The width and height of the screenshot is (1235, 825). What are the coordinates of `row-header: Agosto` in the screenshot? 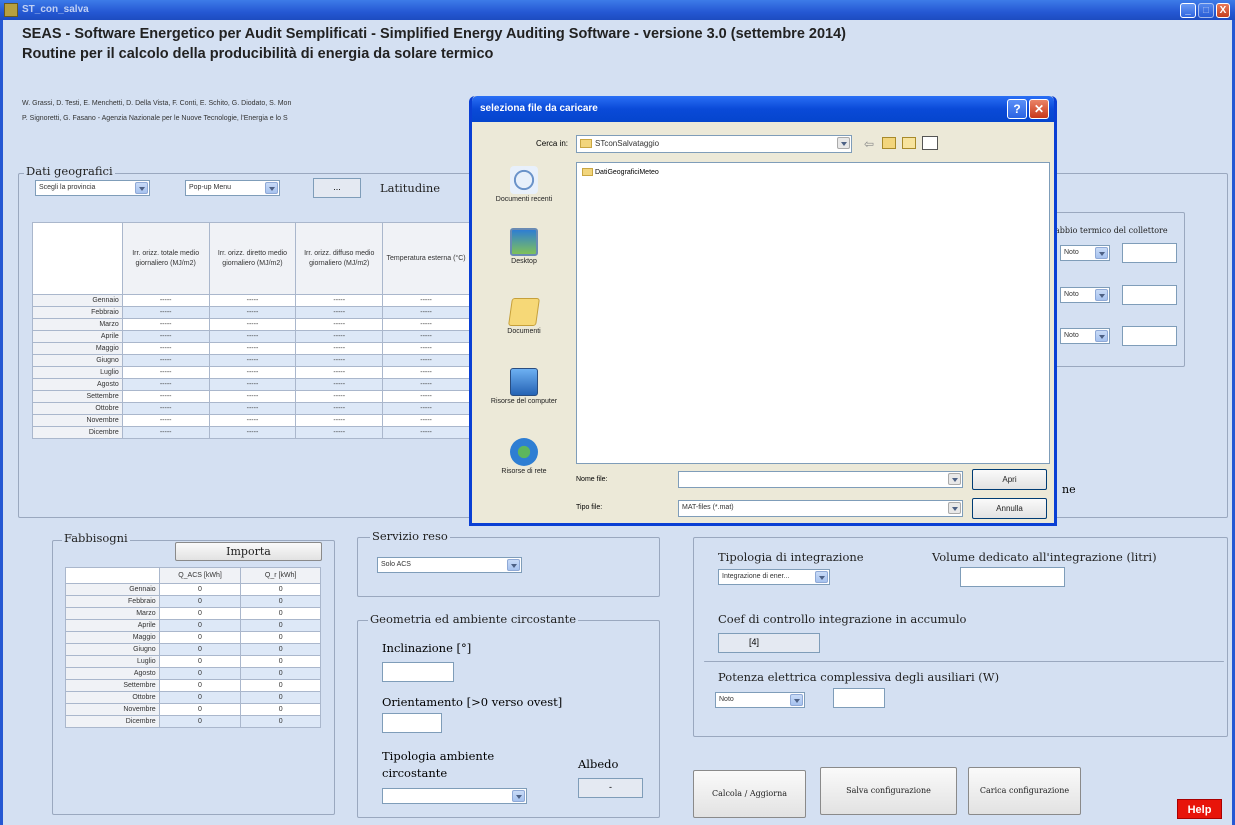 It's located at (112, 673).